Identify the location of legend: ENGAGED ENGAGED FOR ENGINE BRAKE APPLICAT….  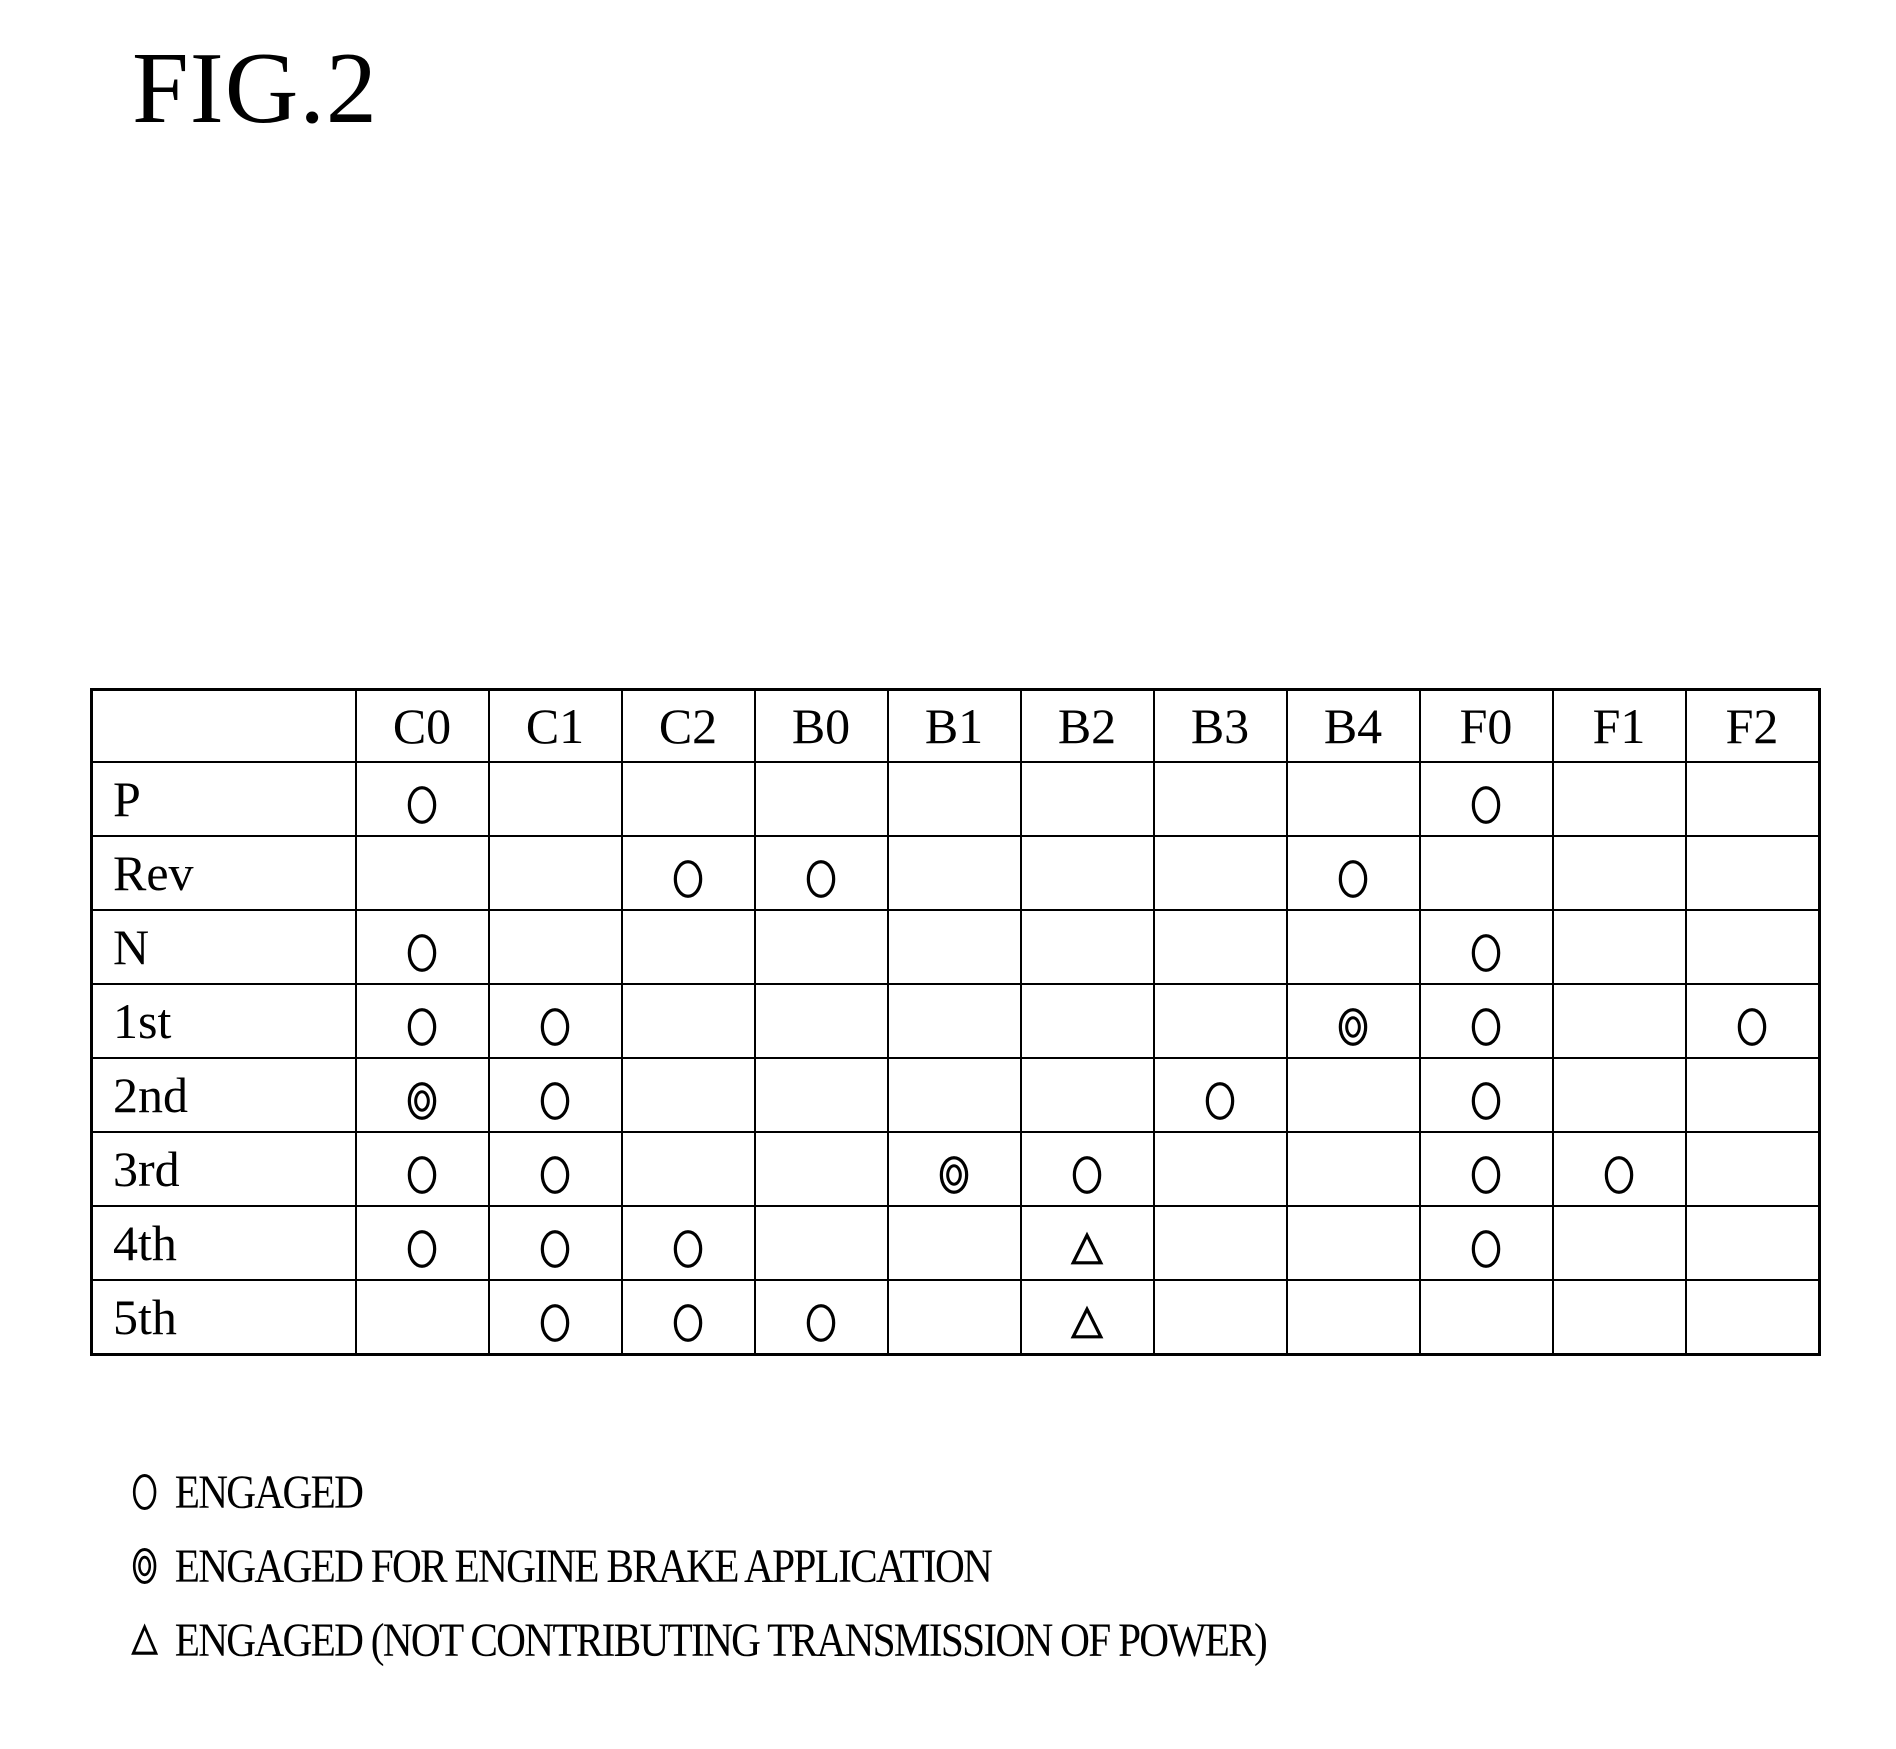
(790, 1566).